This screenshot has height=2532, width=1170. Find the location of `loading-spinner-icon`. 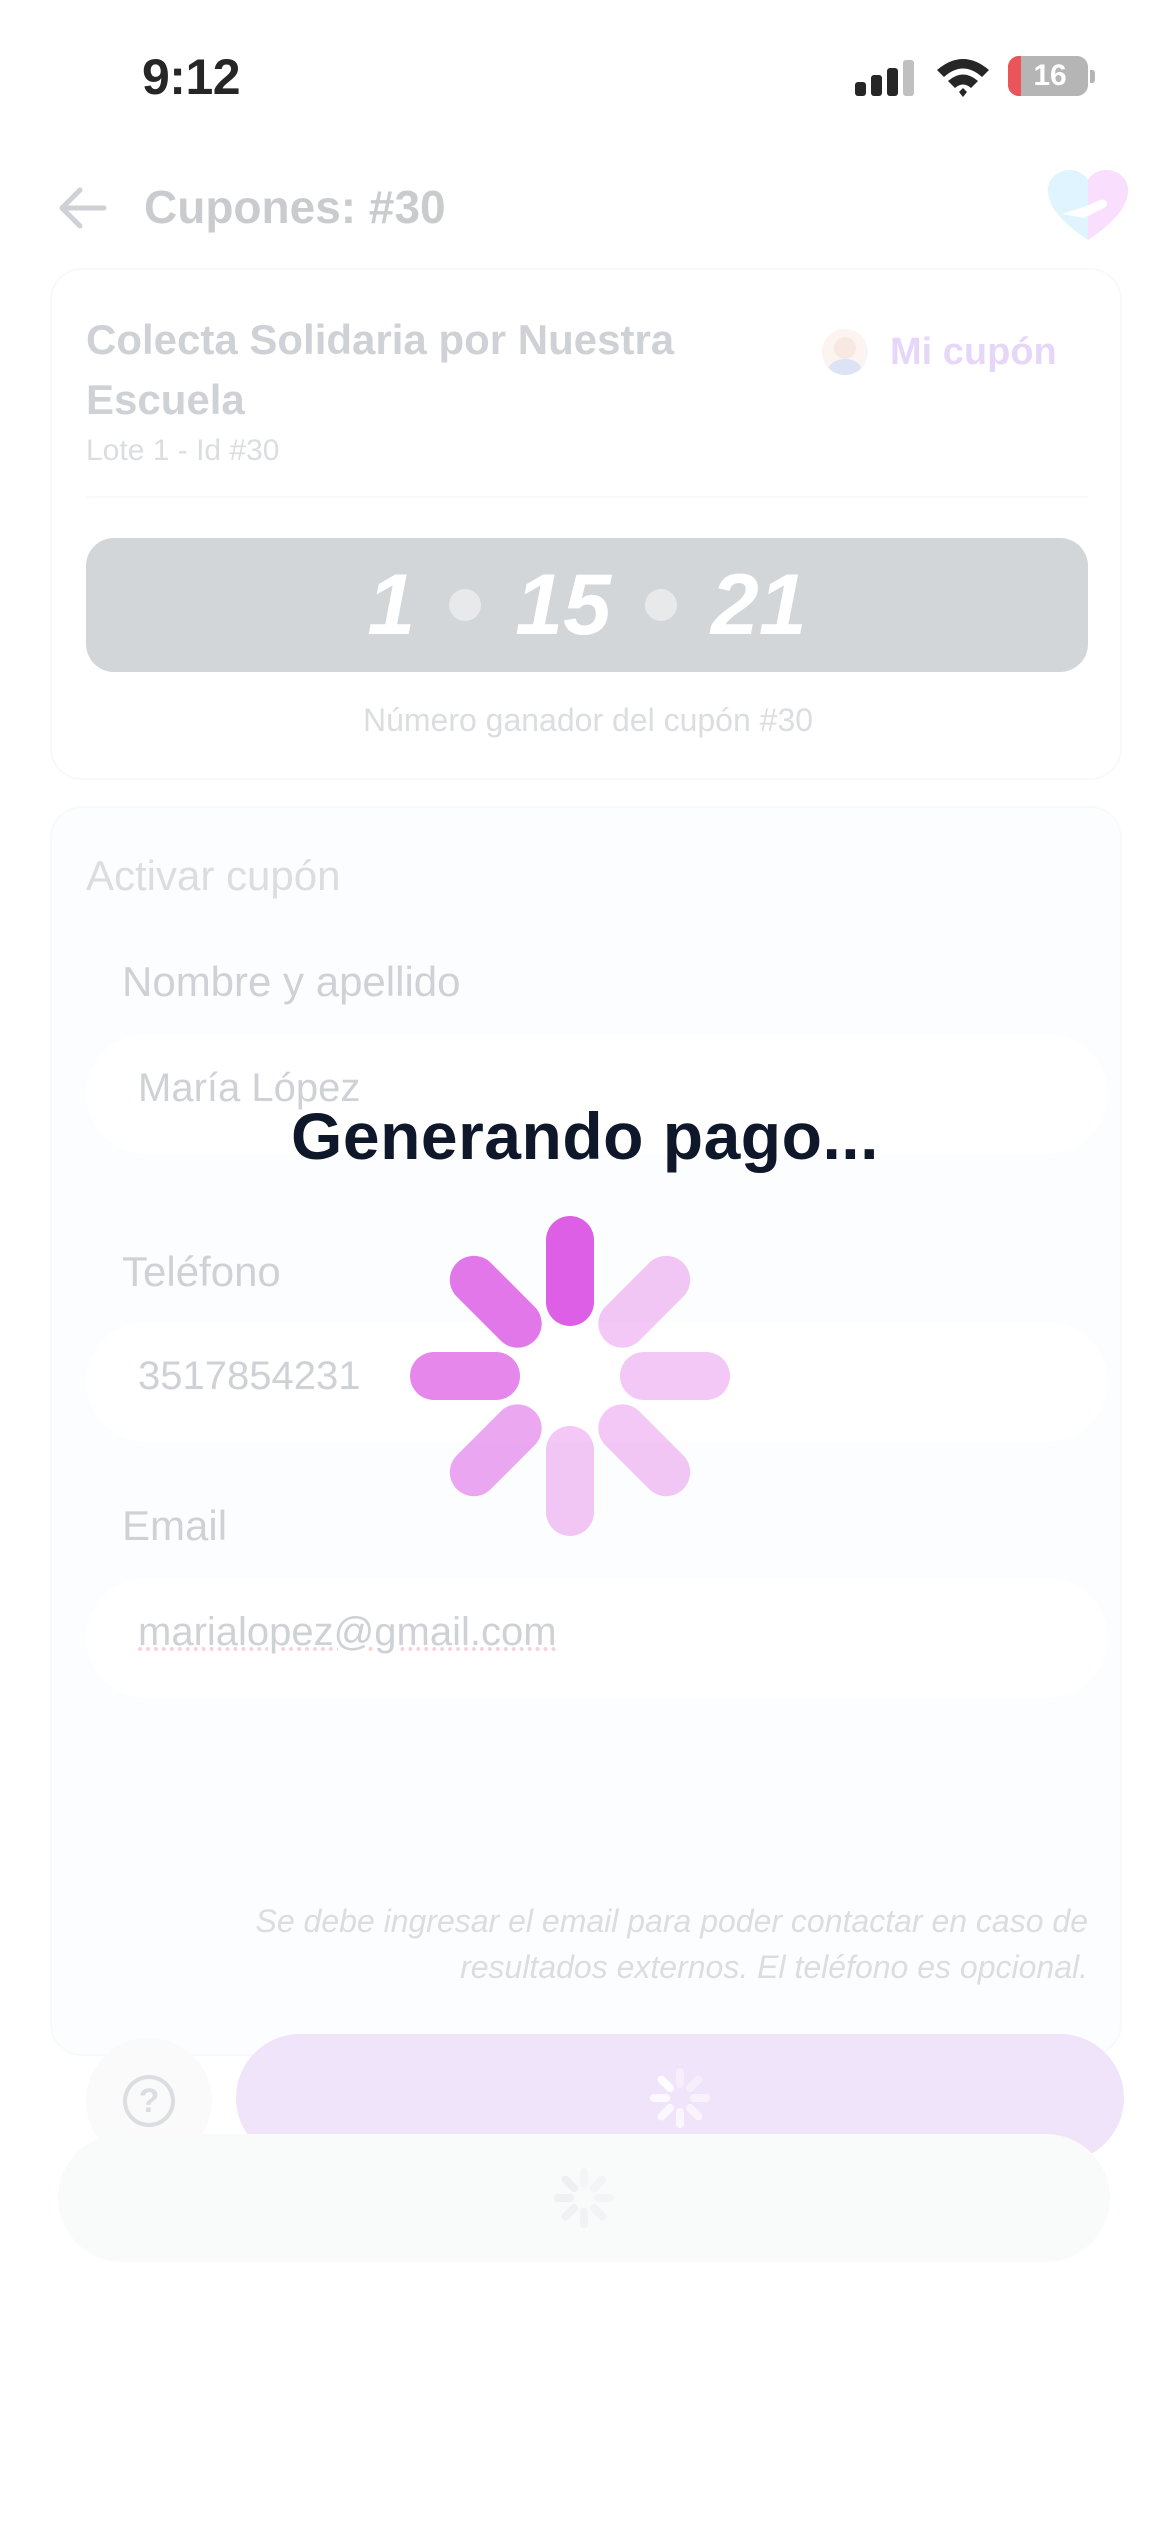

loading-spinner-icon is located at coordinates (570, 1376).